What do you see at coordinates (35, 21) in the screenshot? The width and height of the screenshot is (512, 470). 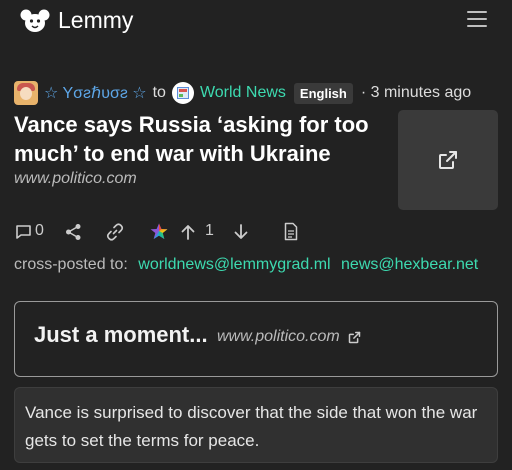 I see `lemmy-mouse-icon` at bounding box center [35, 21].